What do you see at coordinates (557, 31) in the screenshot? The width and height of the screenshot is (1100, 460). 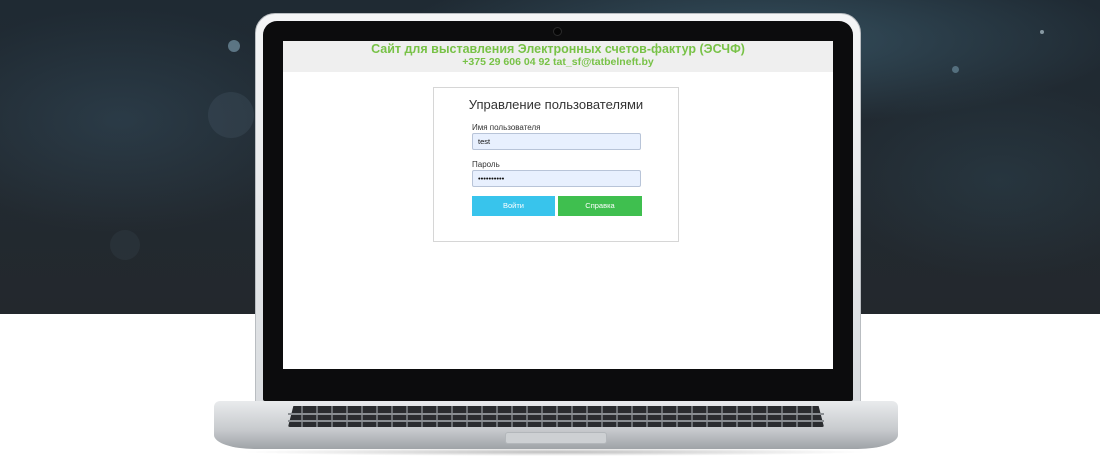 I see `webcam-icon` at bounding box center [557, 31].